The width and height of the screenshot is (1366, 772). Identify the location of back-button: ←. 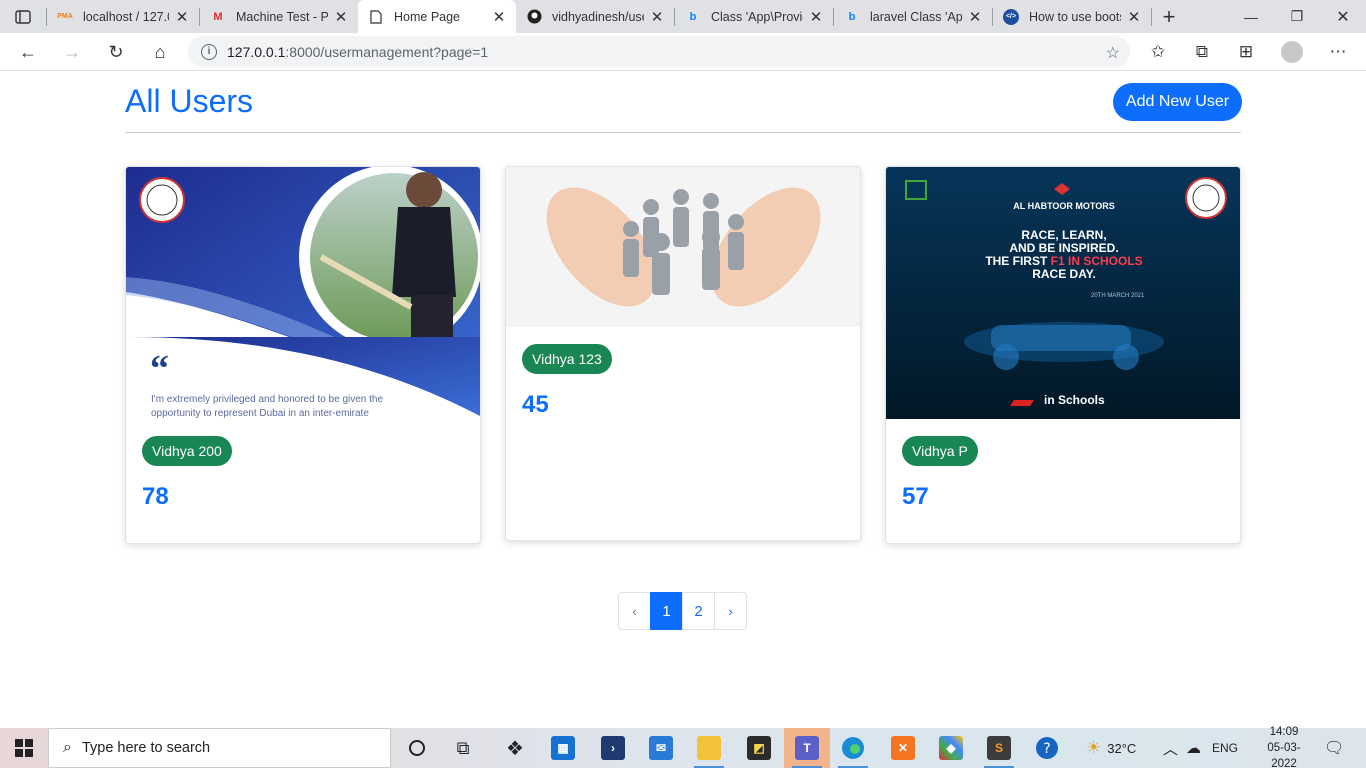
(28, 52).